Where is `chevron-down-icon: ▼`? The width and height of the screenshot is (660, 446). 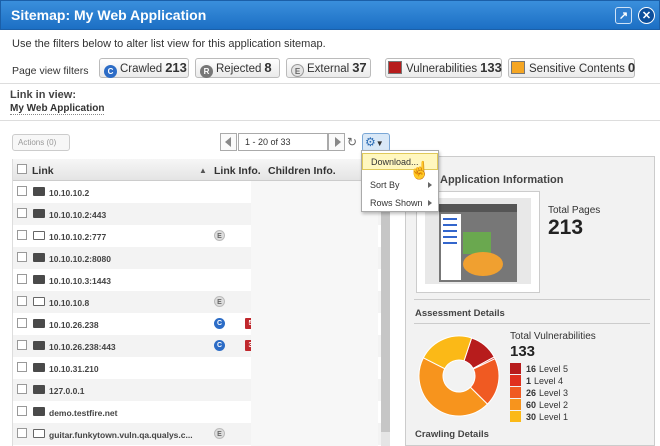
chevron-down-icon: ▼ is located at coordinates (379, 143).